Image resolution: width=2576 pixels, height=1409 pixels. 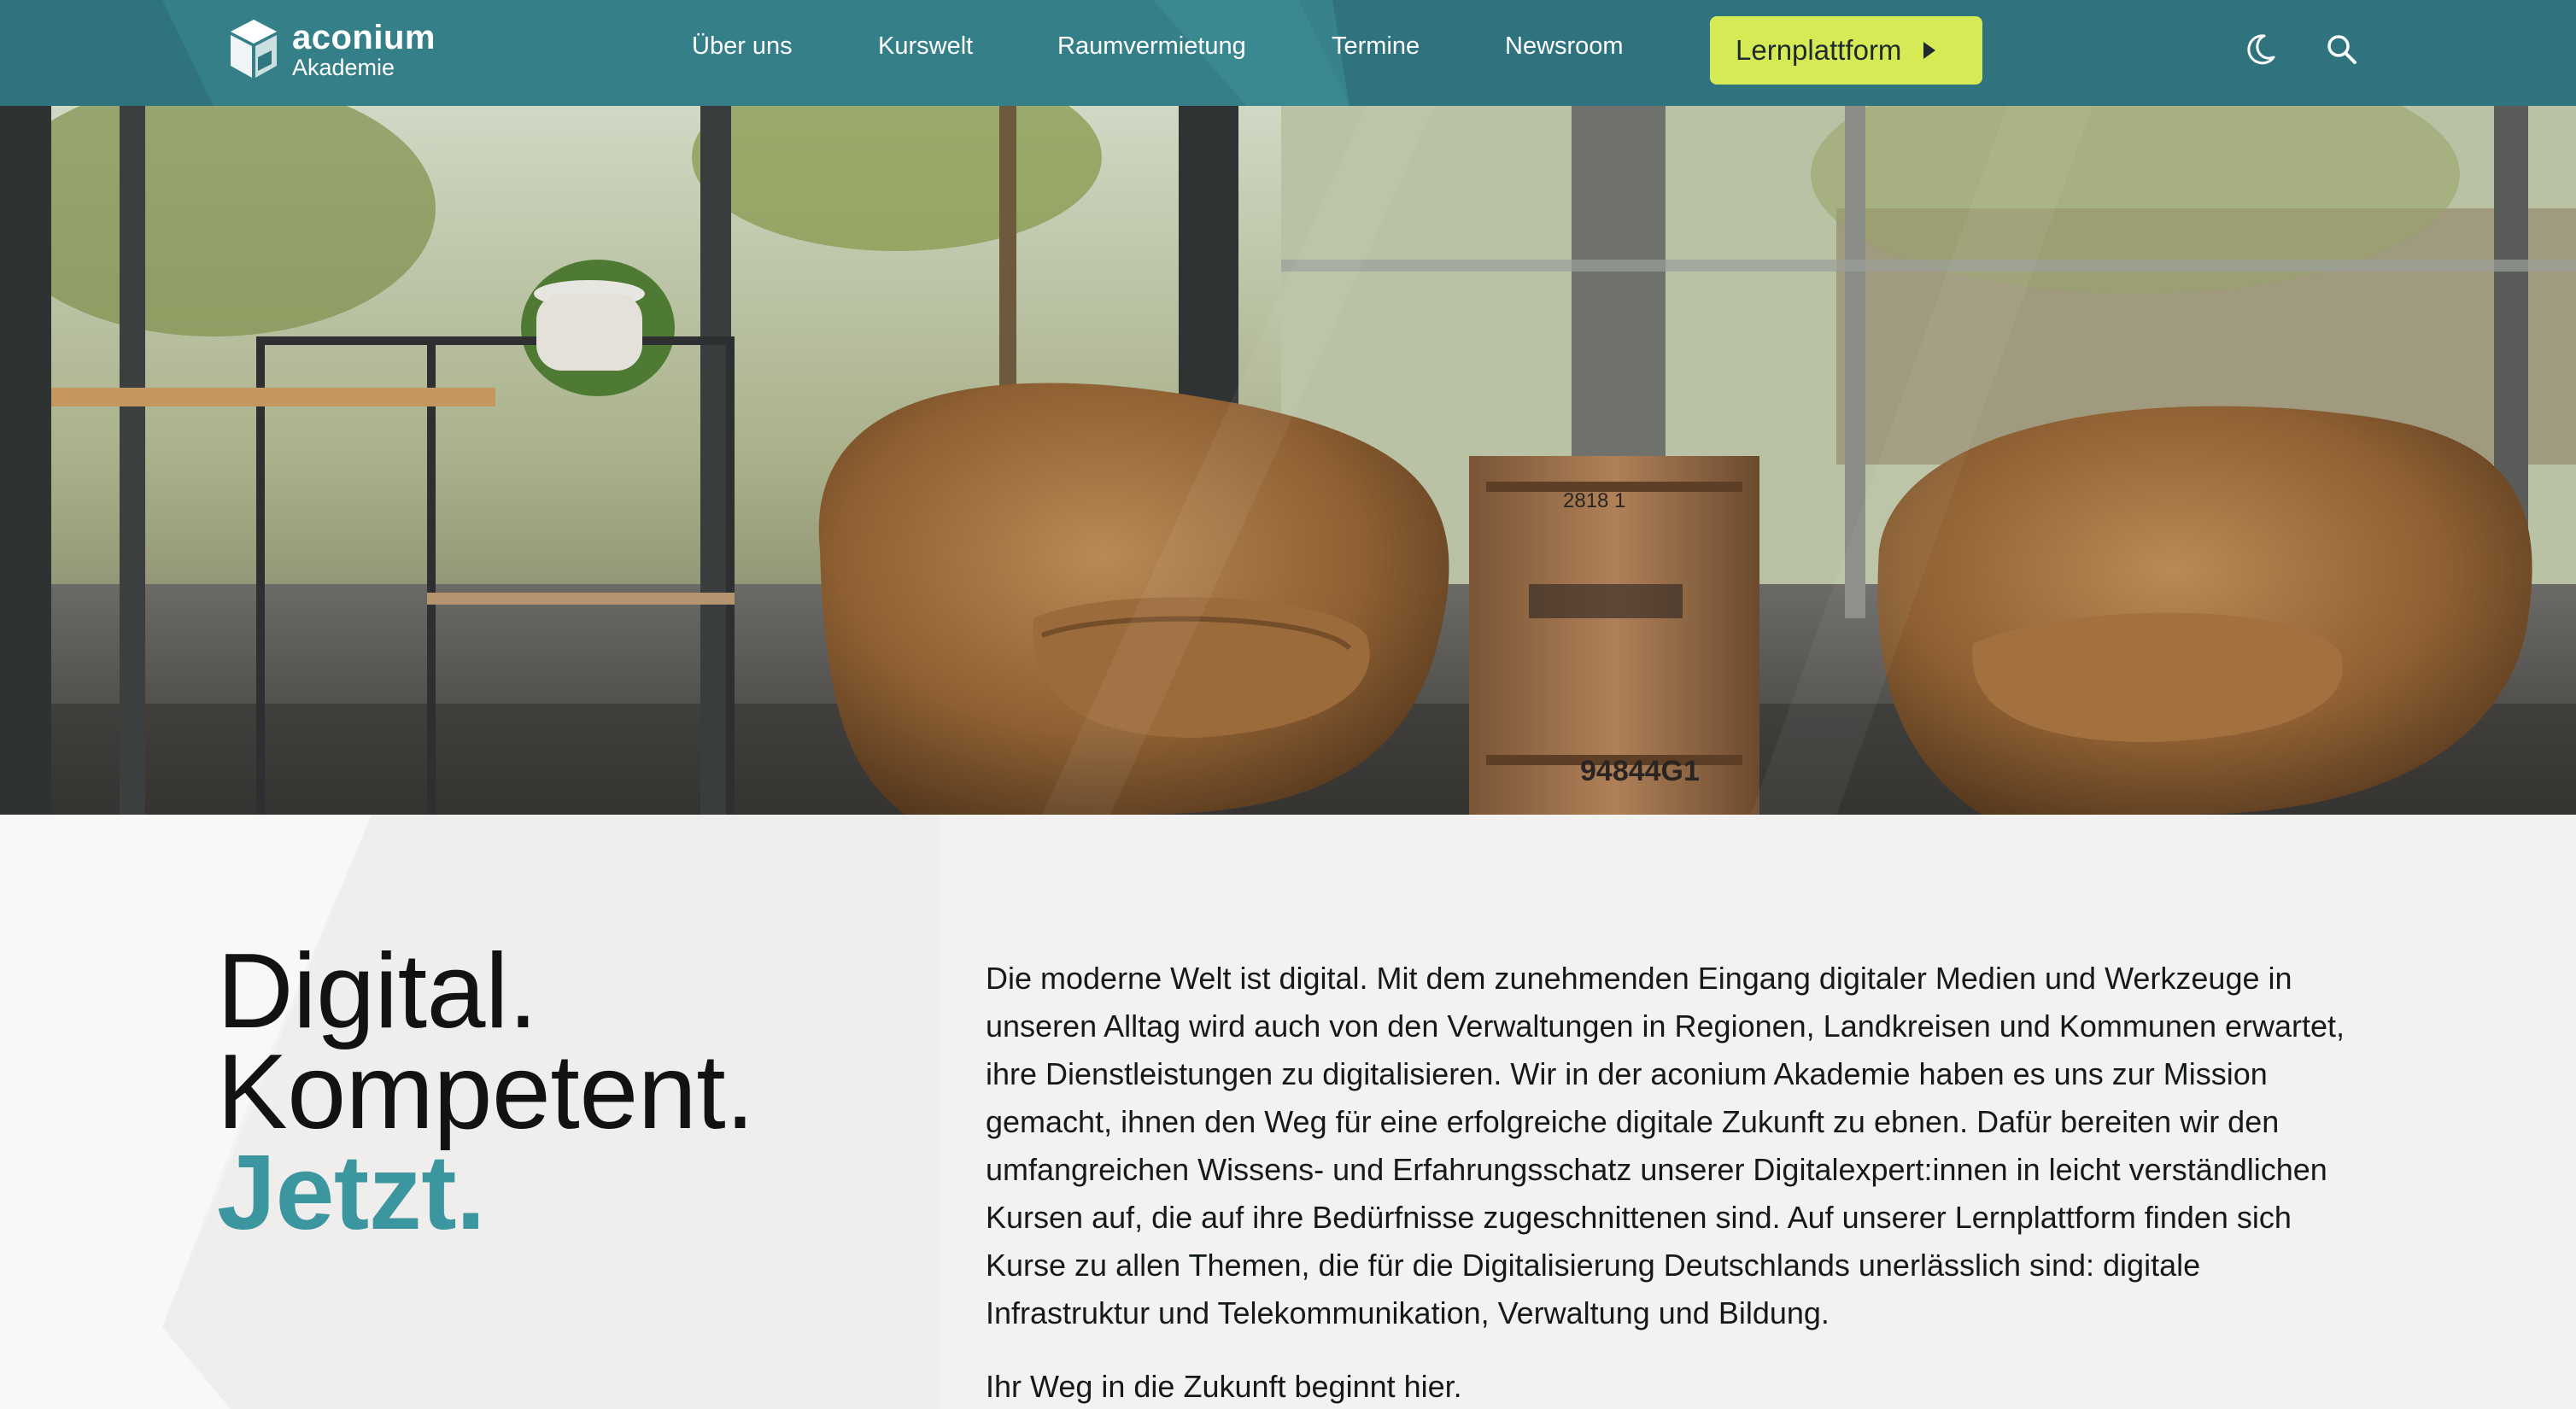 What do you see at coordinates (925, 46) in the screenshot?
I see `nav-item-kurswelt: Kurswelt` at bounding box center [925, 46].